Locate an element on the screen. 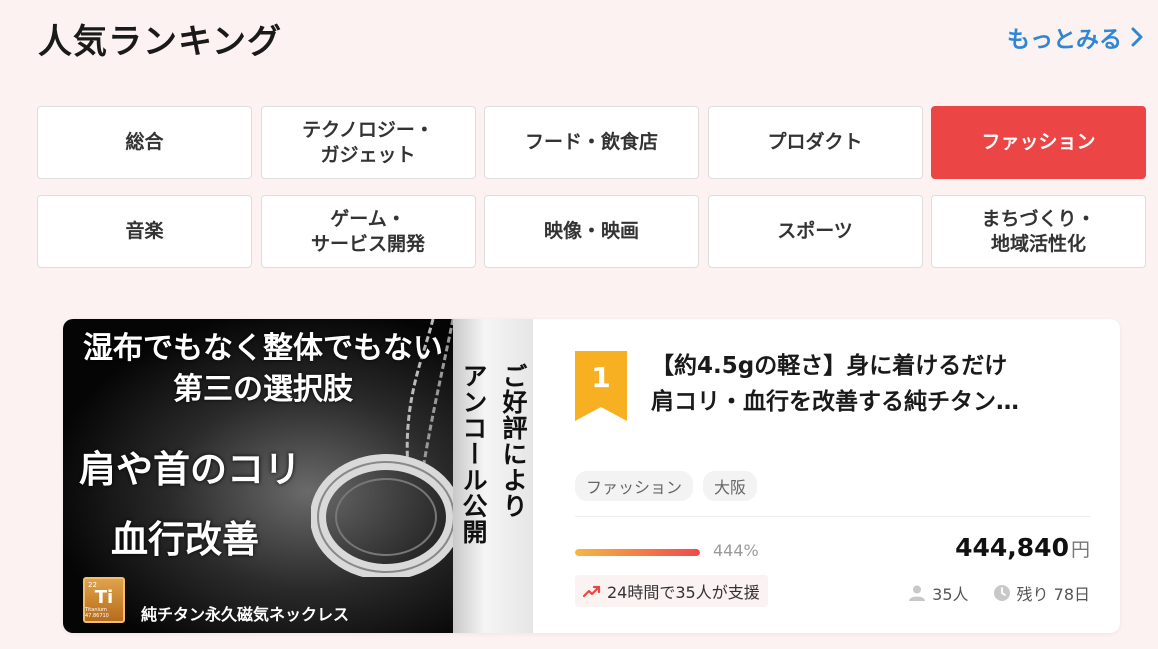  element-symbol: Ti is located at coordinates (104, 597).